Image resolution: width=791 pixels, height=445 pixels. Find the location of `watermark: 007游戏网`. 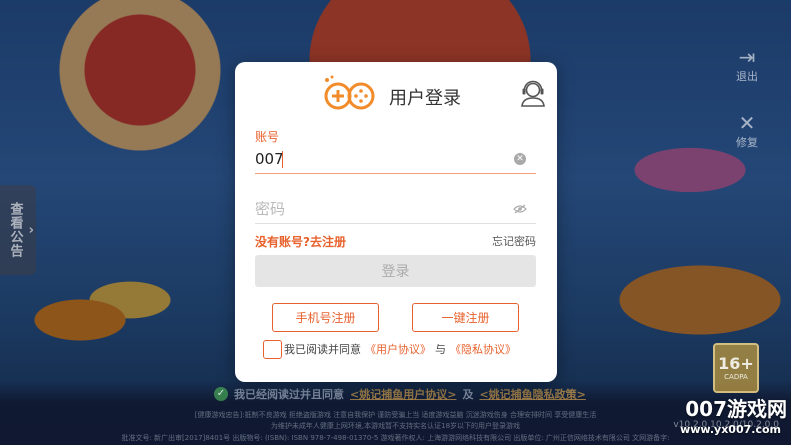

watermark: 007游戏网 is located at coordinates (736, 409).